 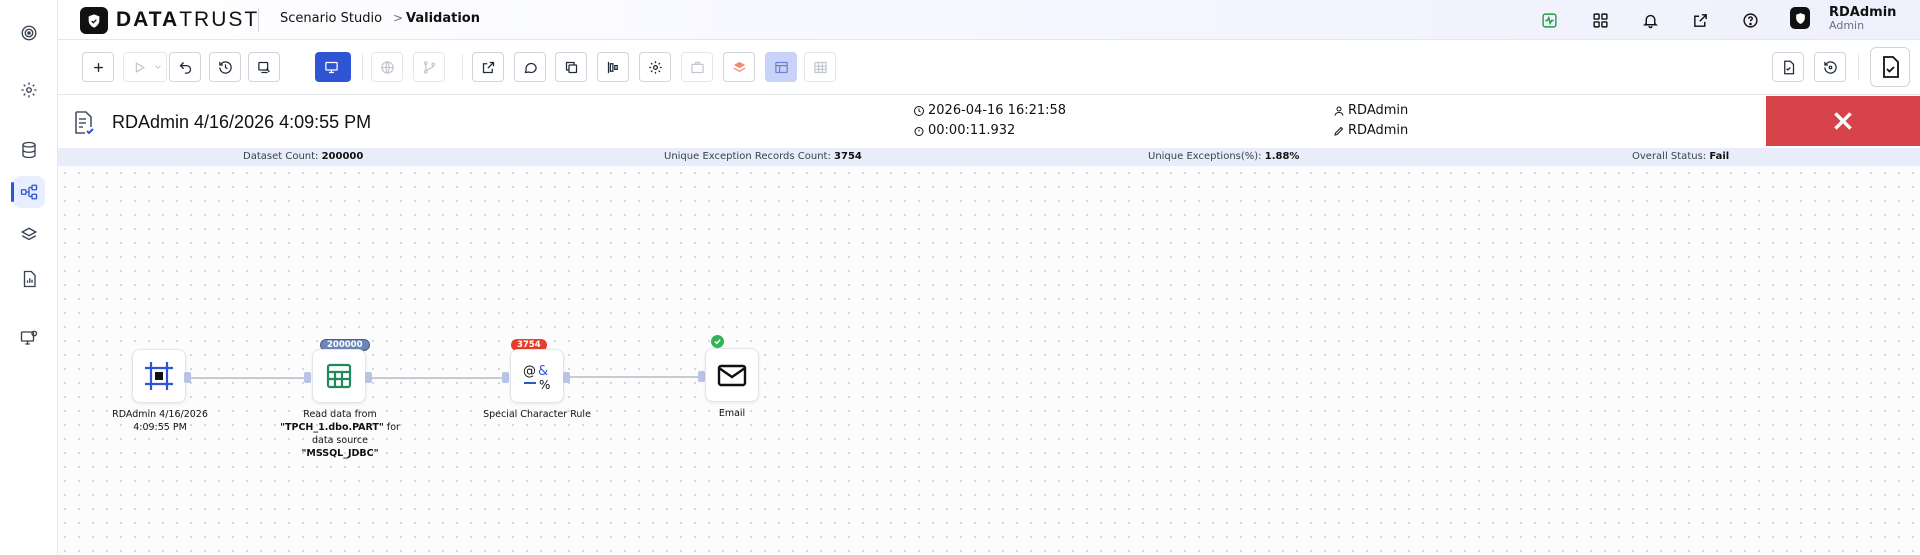 I want to click on gear-icon, so click(x=29, y=90).